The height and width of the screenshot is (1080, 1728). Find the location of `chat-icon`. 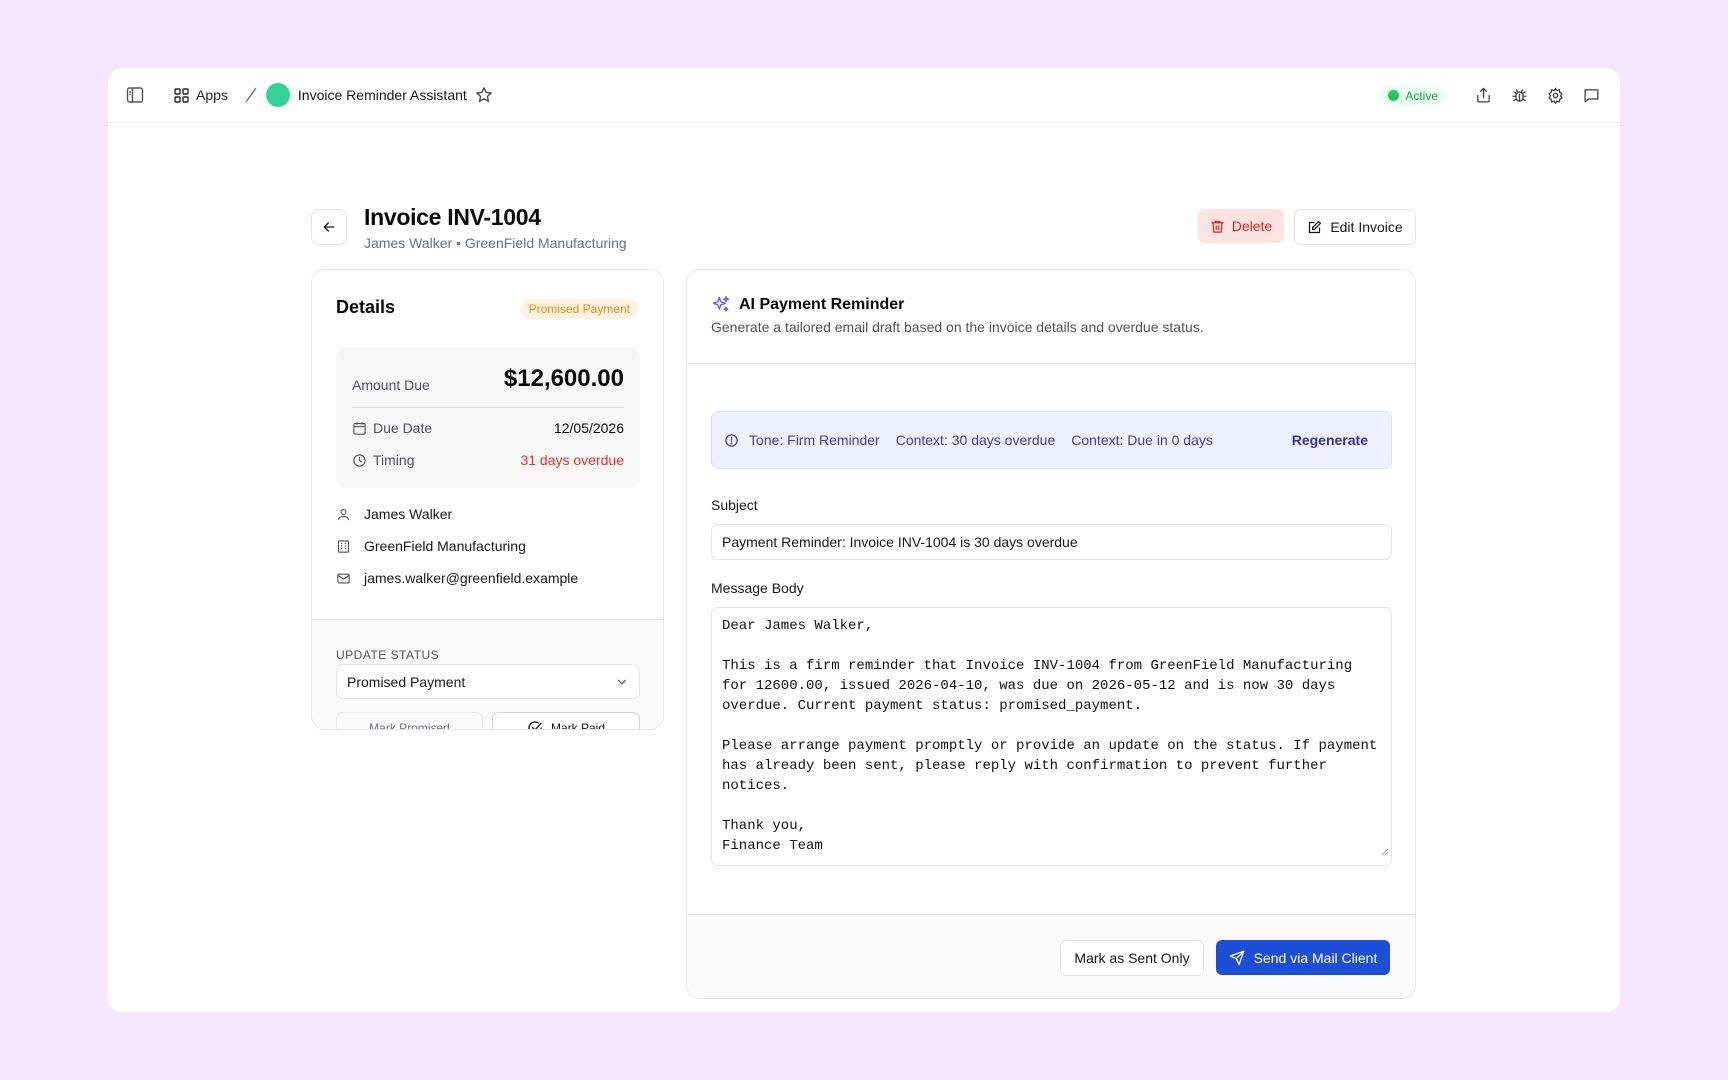

chat-icon is located at coordinates (1591, 96).